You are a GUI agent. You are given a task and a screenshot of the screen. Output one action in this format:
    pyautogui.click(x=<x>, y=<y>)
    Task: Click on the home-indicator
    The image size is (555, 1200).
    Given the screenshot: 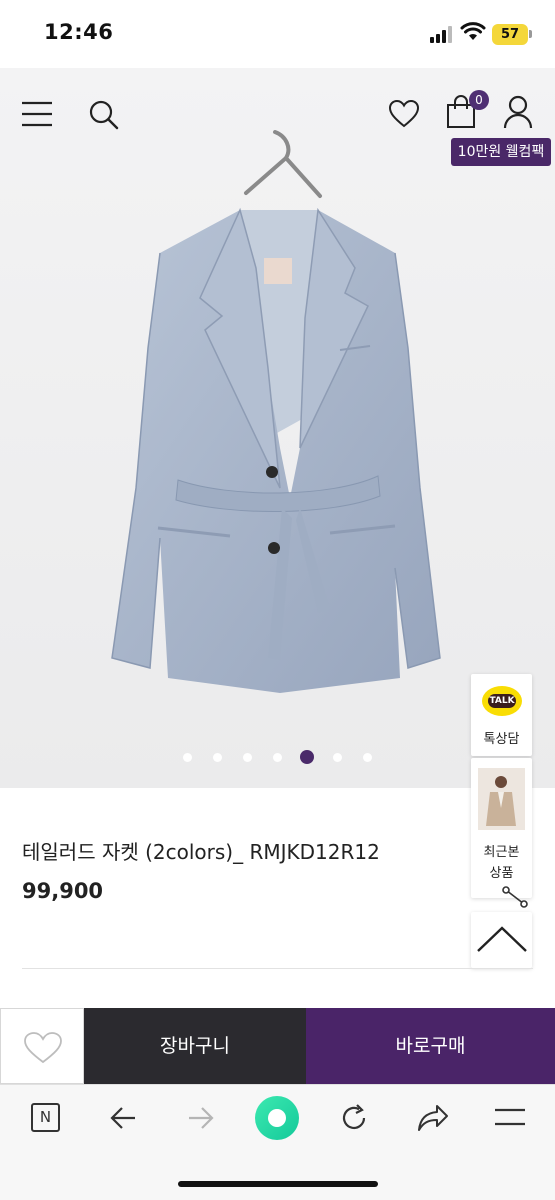 What is the action you would take?
    pyautogui.click(x=278, y=1184)
    